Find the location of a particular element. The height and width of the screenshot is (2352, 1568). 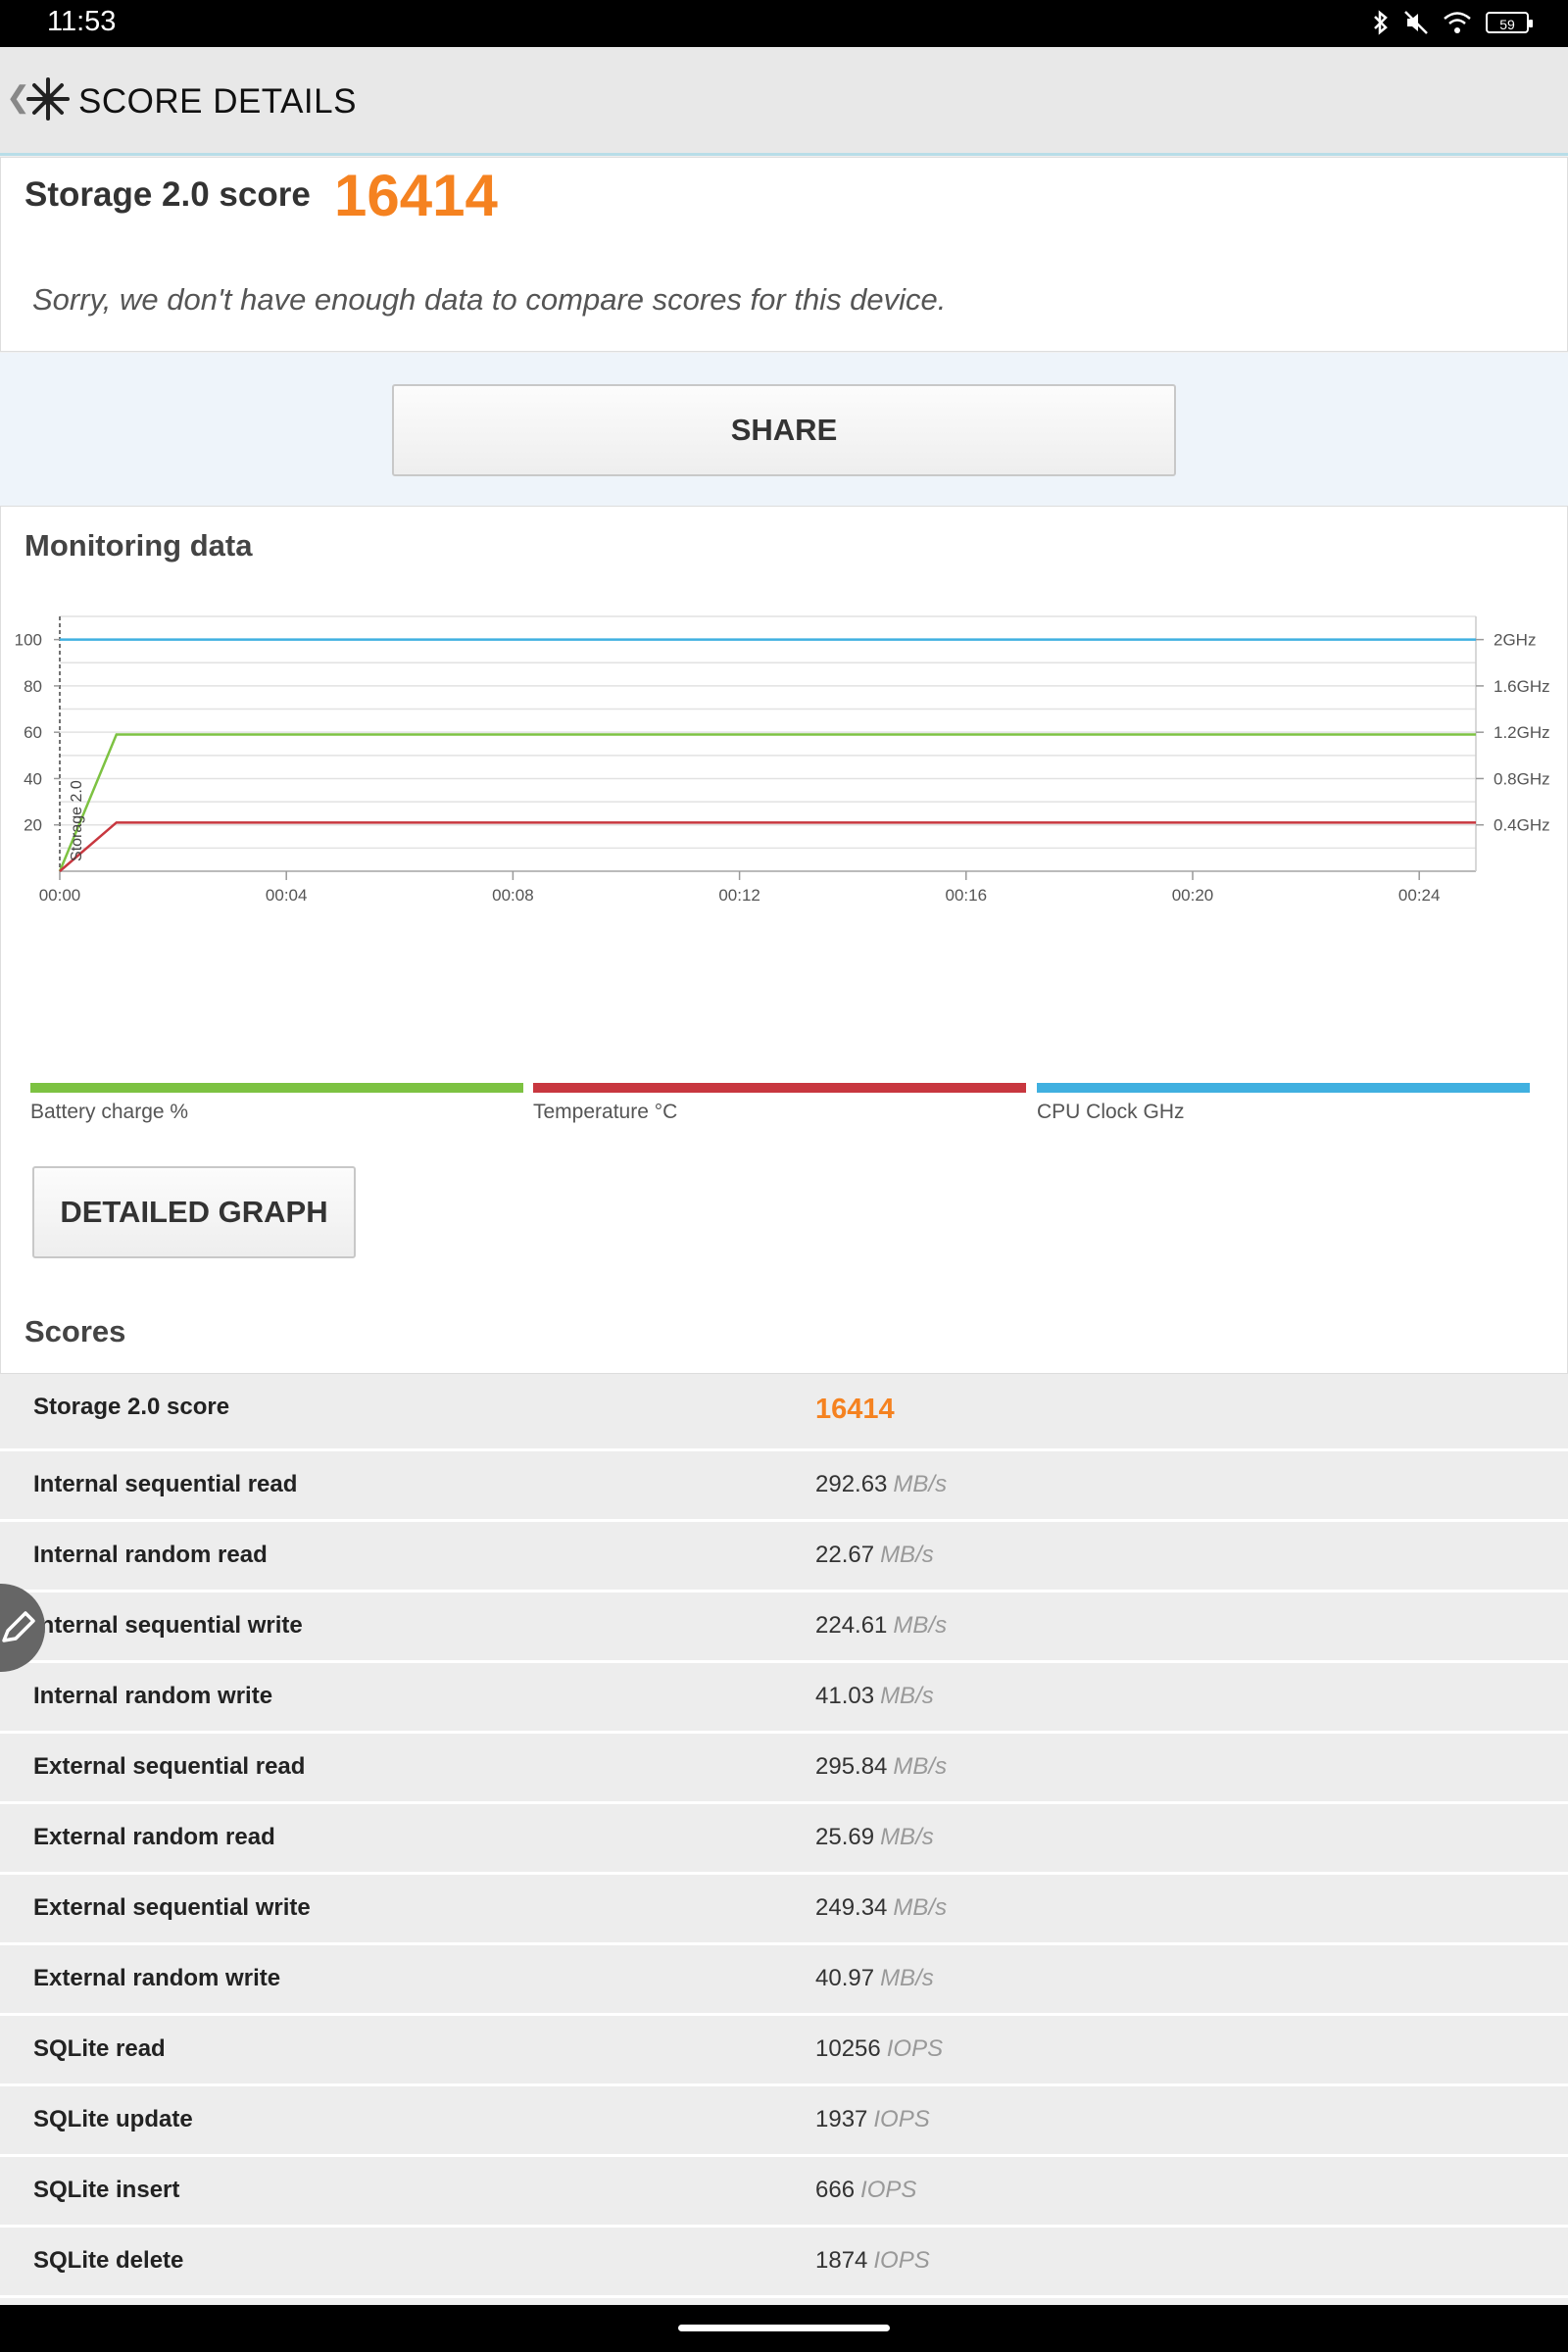

y-left-tick-label: 60 is located at coordinates (33, 732).